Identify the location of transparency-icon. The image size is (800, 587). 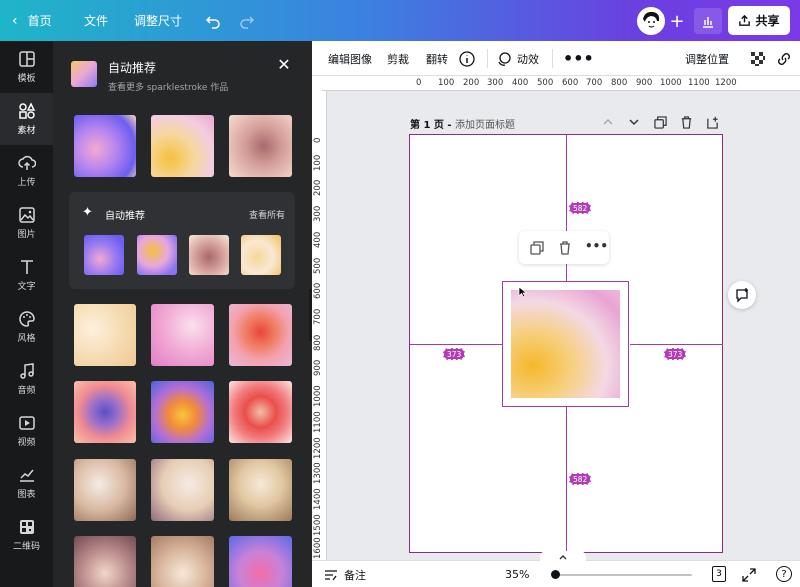
(758, 58).